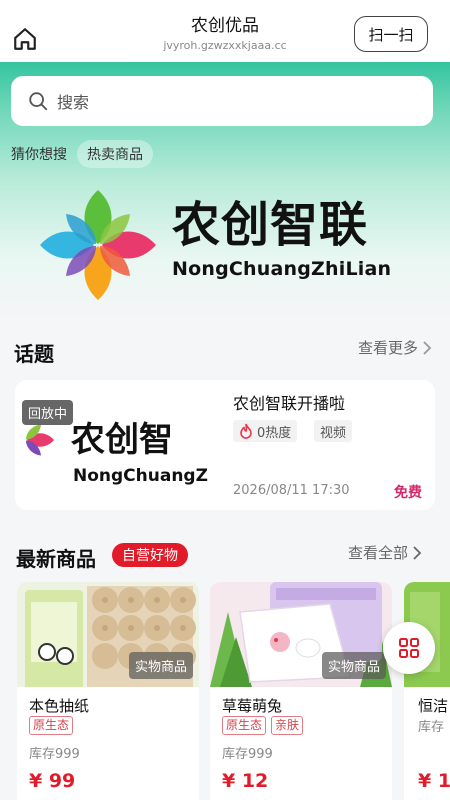 The width and height of the screenshot is (450, 800). Describe the element at coordinates (289, 403) in the screenshot. I see `topic-title: 农创智联开播啦` at that location.